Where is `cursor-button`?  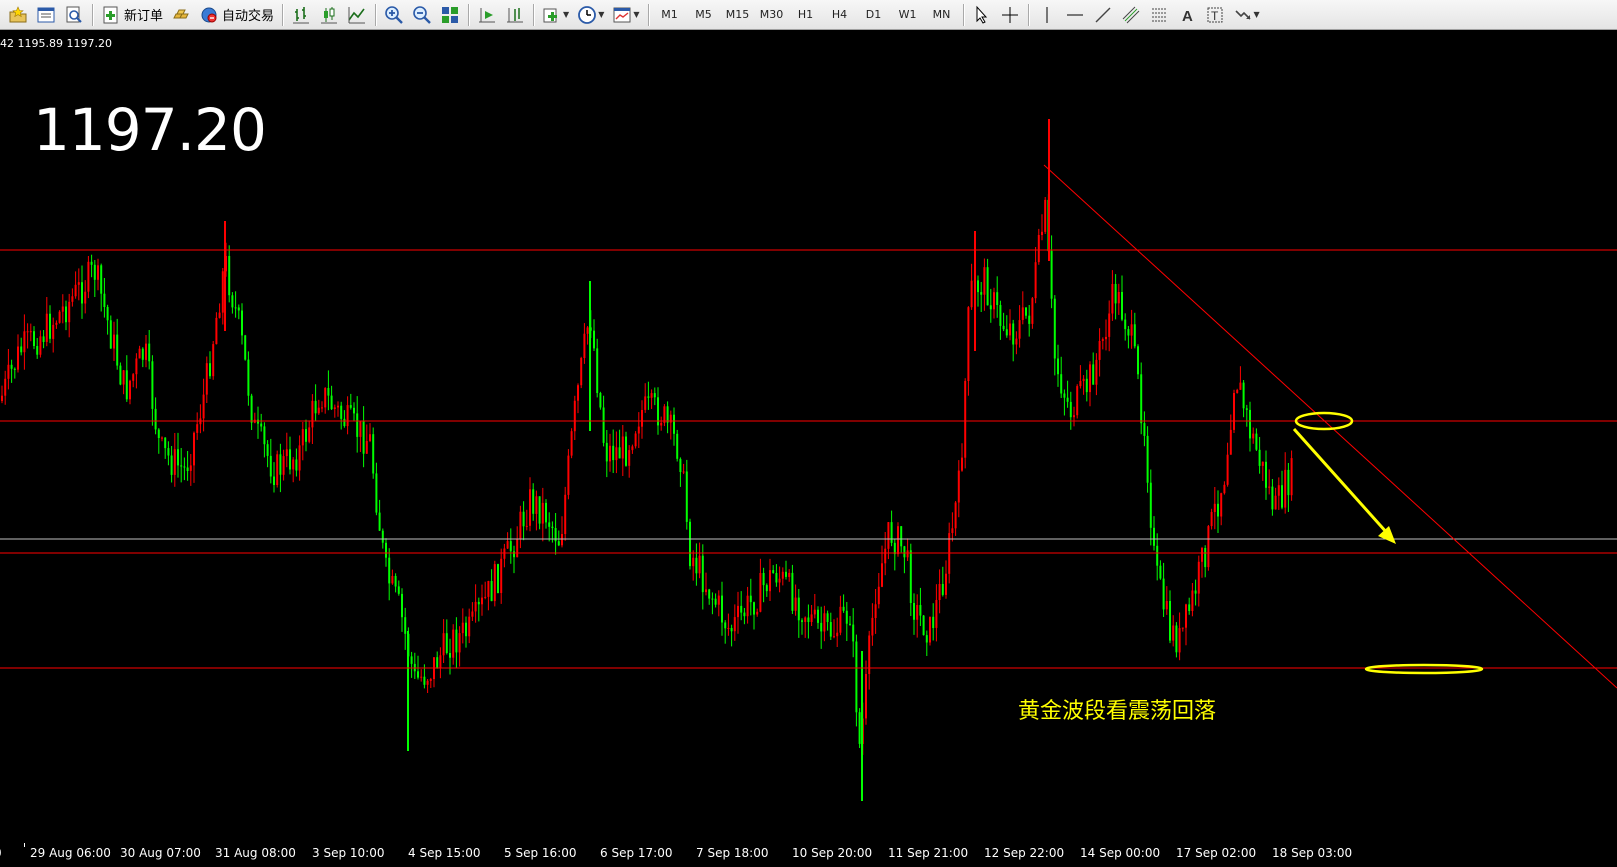
cursor-button is located at coordinates (982, 15).